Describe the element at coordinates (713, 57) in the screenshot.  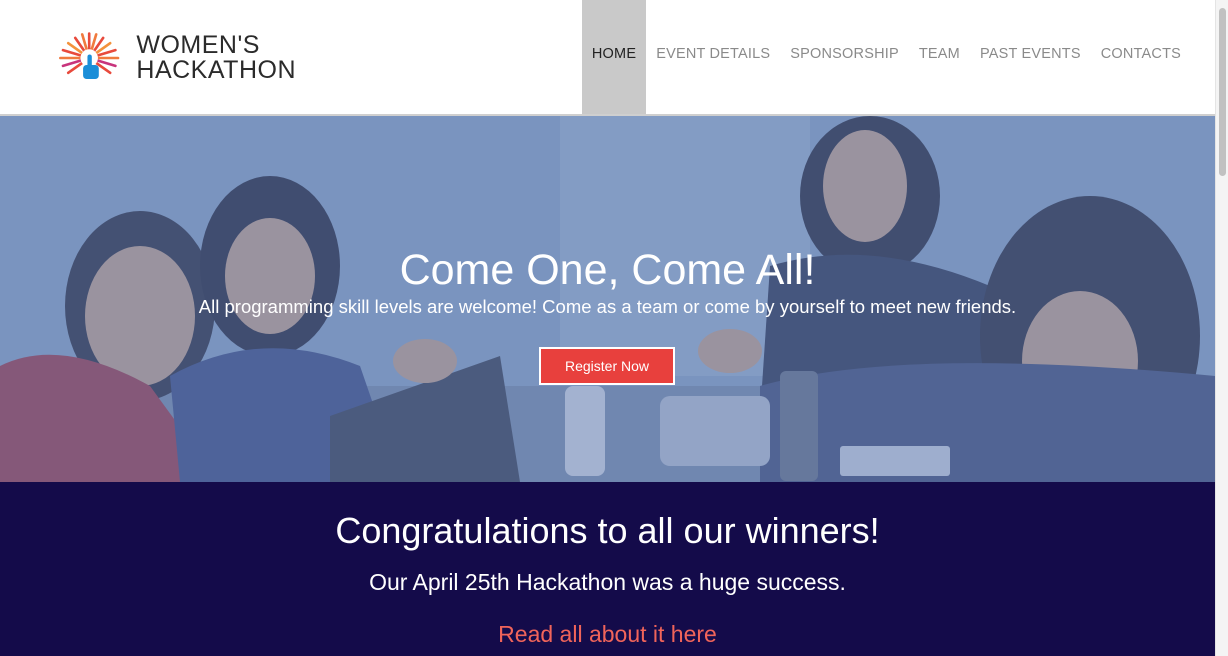
I see `nav-event-details: EVENT DETAILS` at that location.